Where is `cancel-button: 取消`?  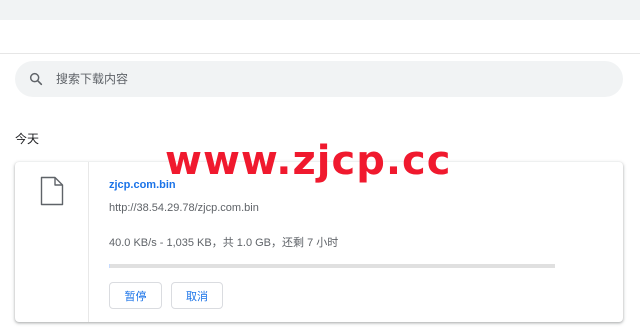
cancel-button: 取消 is located at coordinates (197, 295).